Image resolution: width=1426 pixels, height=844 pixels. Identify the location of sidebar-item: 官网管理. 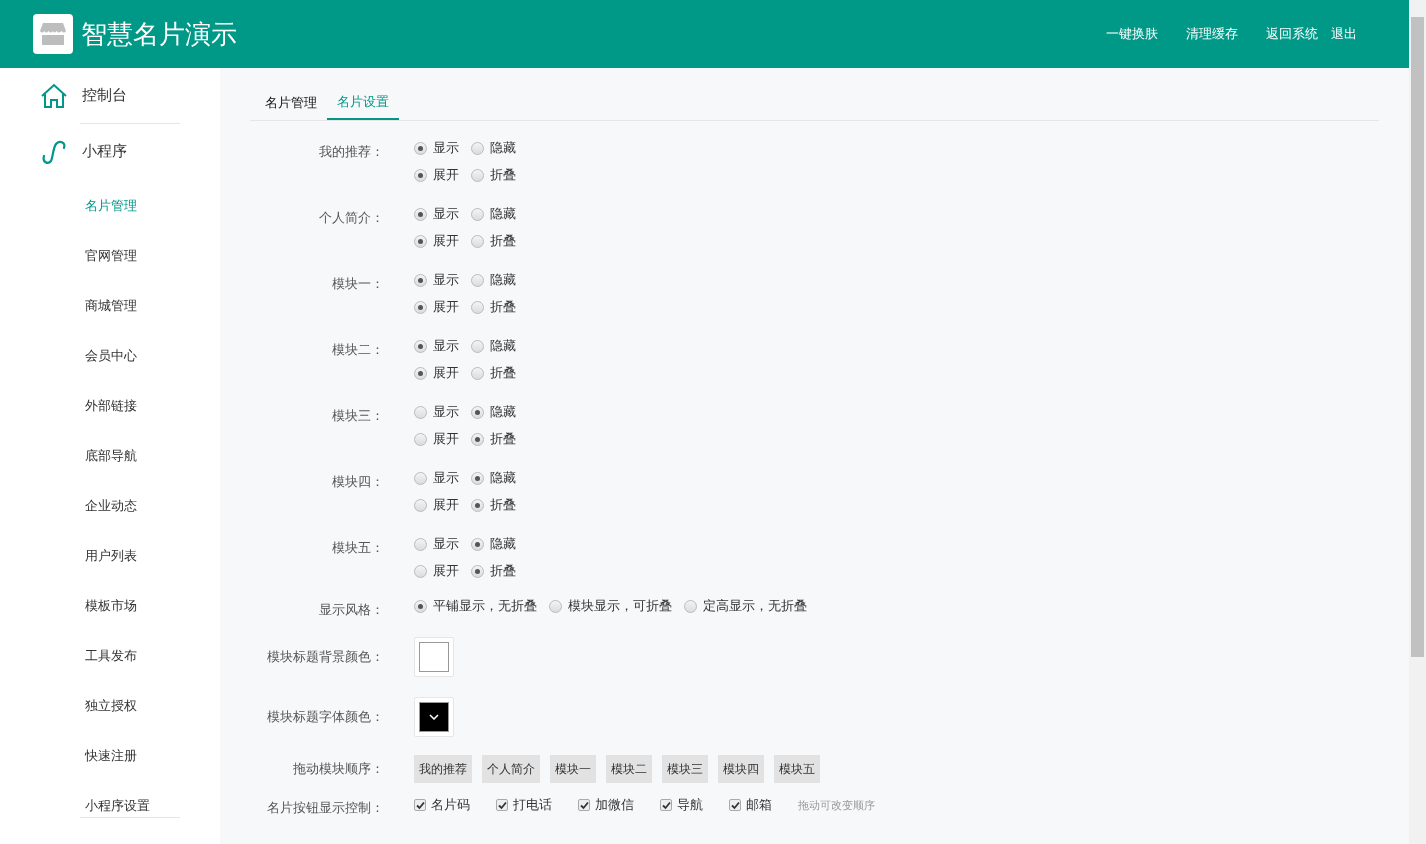
(110, 256).